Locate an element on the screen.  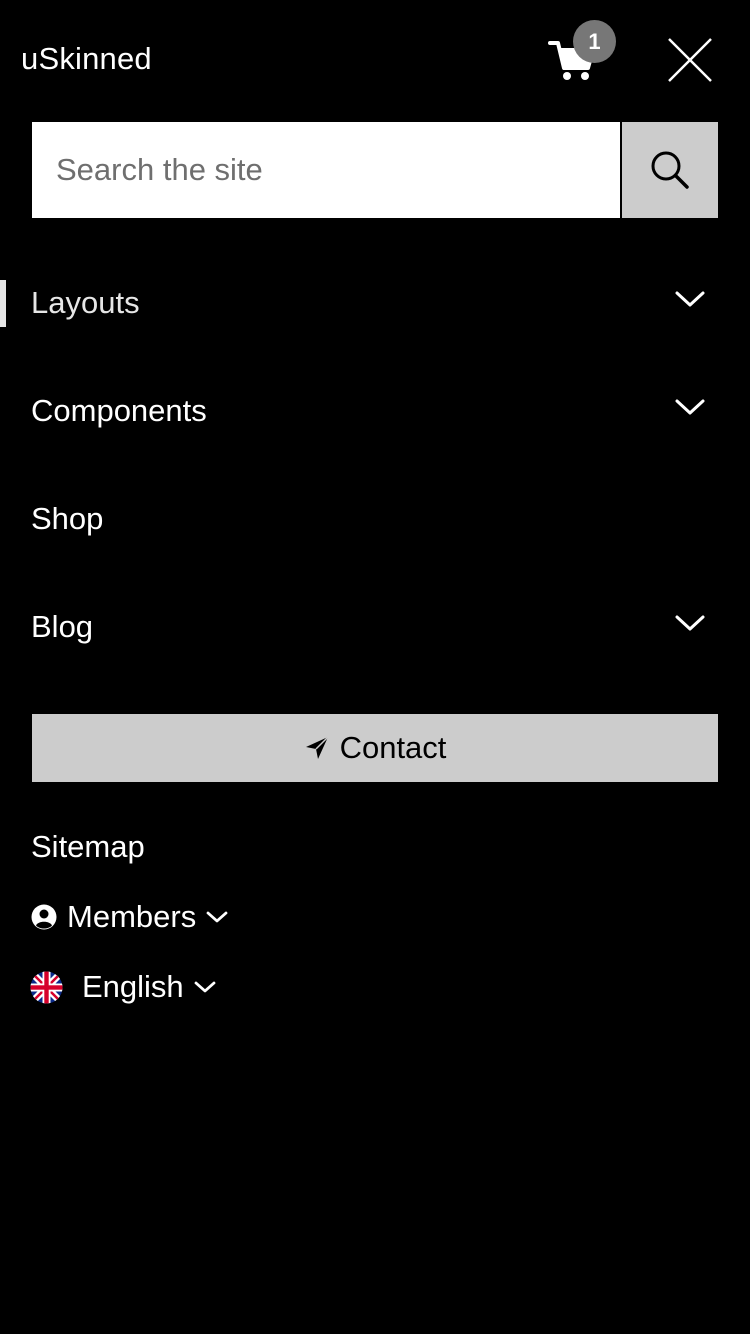
search-input is located at coordinates (326, 170).